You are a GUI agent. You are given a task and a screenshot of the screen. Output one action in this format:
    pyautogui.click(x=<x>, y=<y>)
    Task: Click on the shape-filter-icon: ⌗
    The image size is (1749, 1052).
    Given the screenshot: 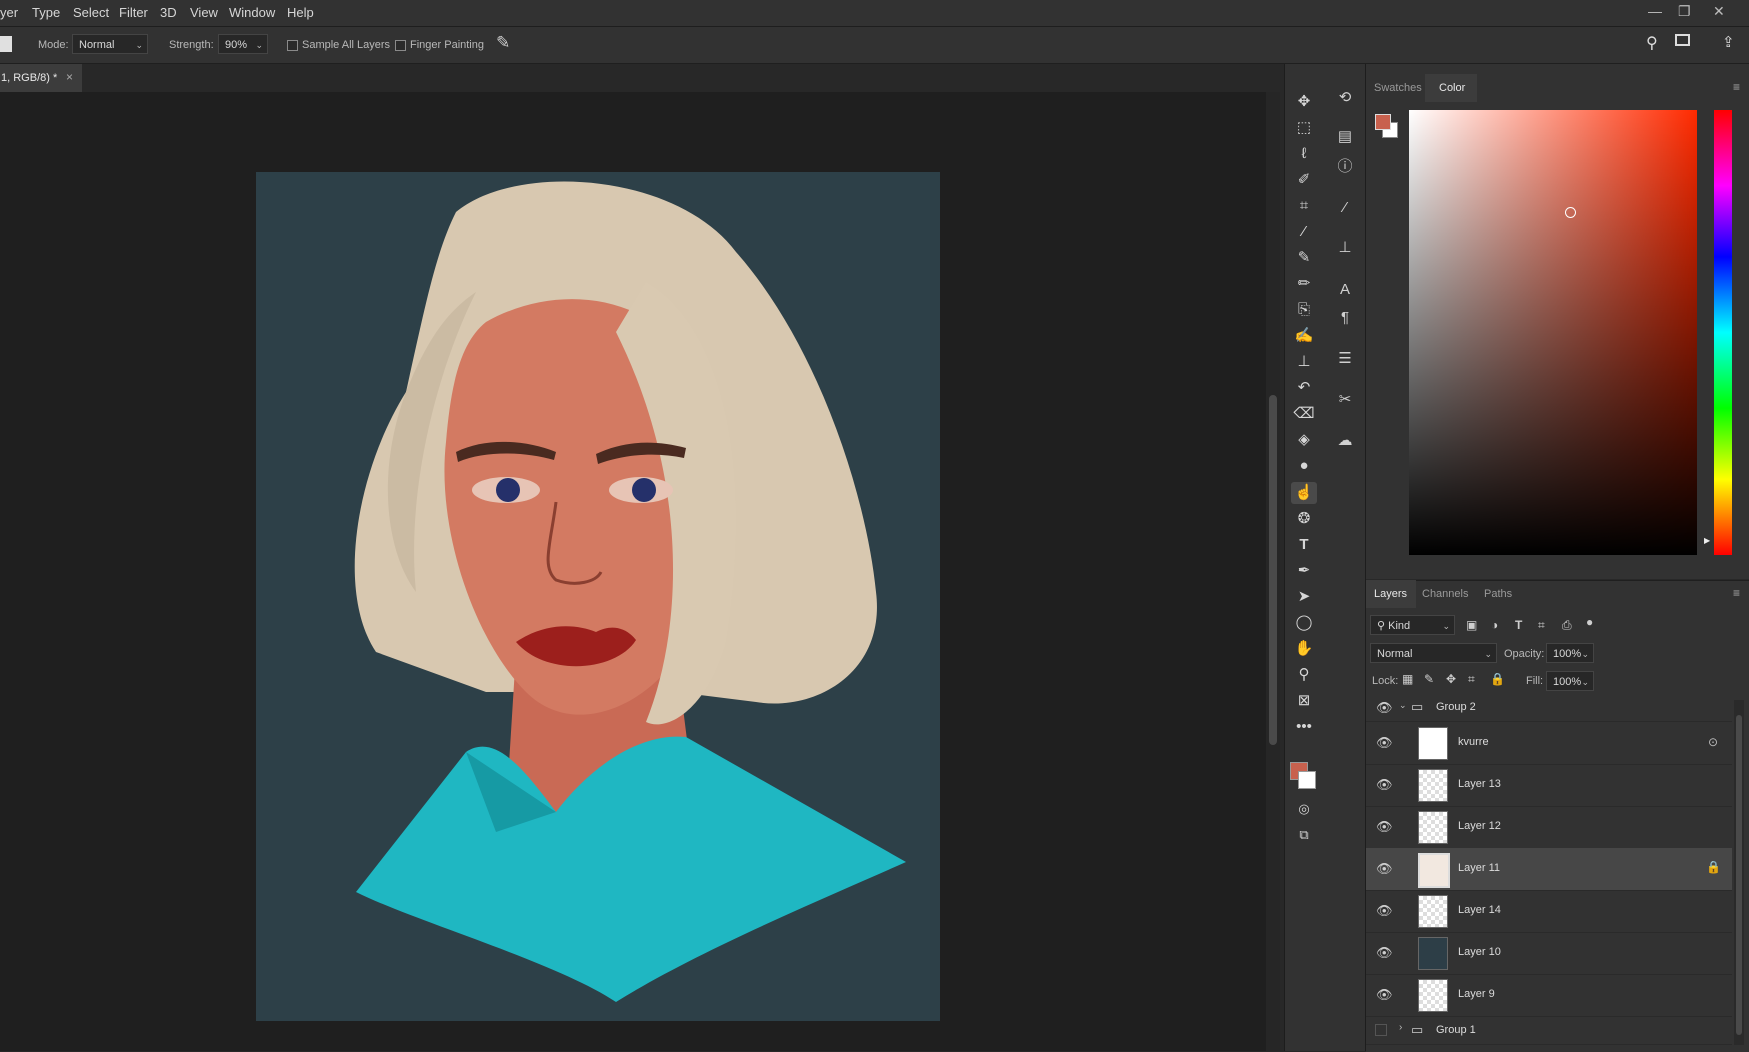 What is the action you would take?
    pyautogui.click(x=1541, y=625)
    